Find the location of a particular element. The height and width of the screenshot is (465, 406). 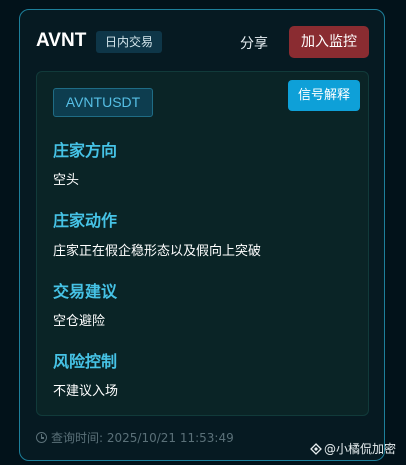

add-monitor-button: 加入监控 is located at coordinates (329, 42).